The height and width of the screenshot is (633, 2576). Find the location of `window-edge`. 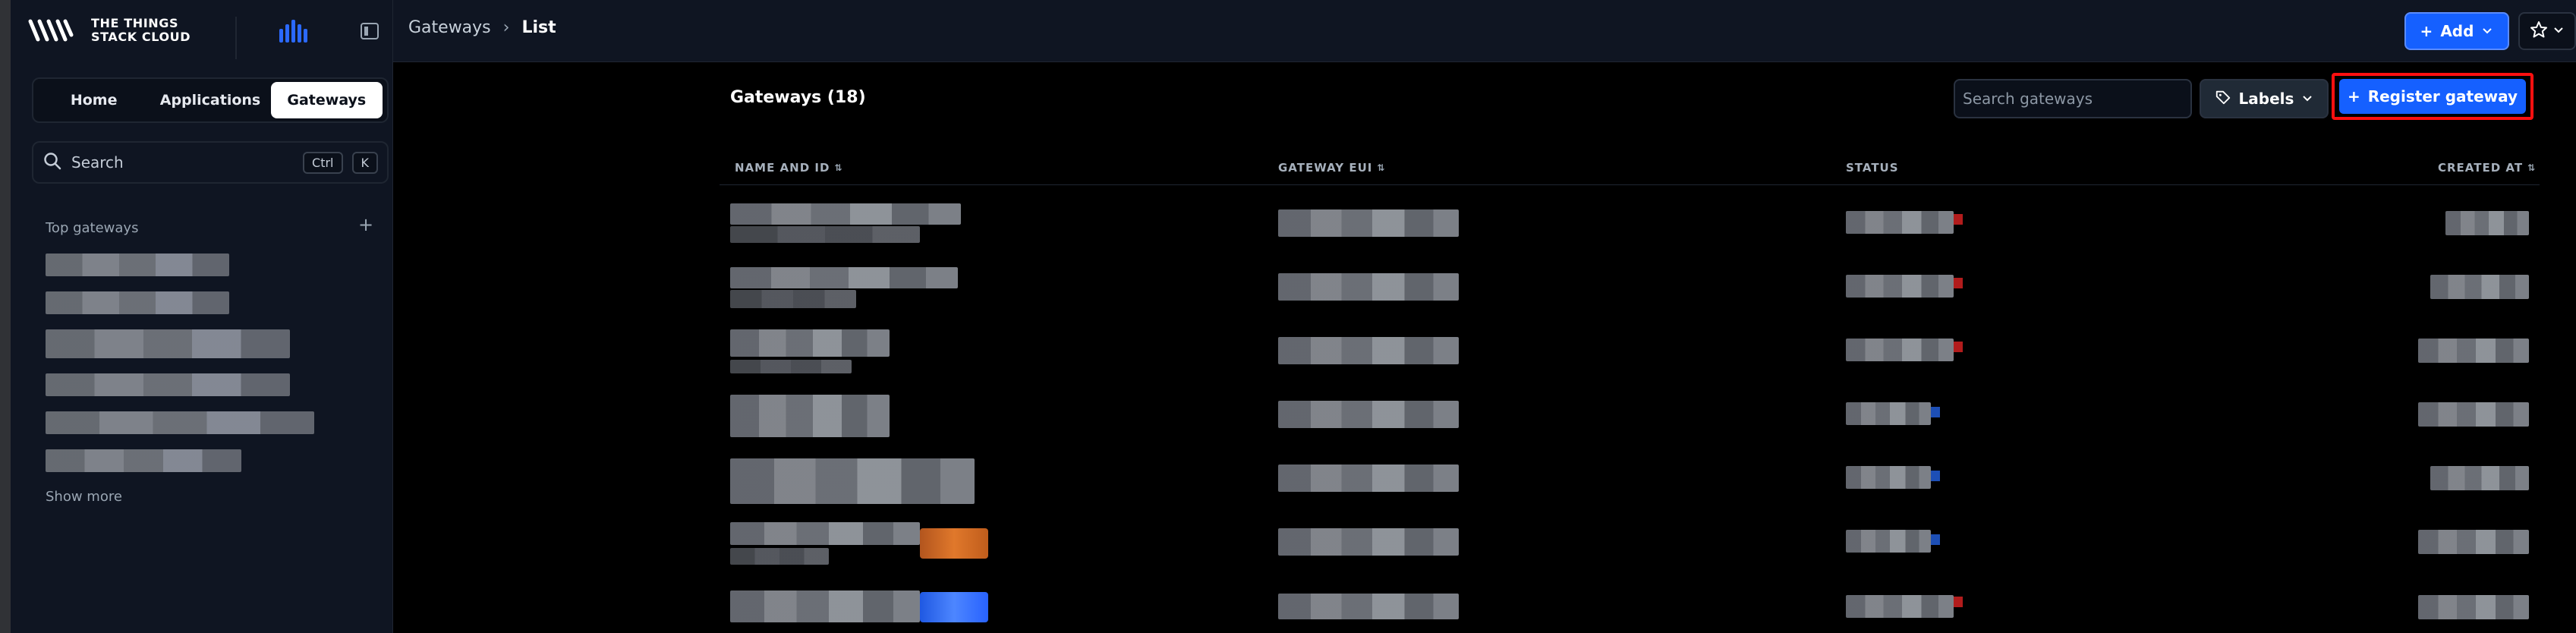

window-edge is located at coordinates (5, 316).